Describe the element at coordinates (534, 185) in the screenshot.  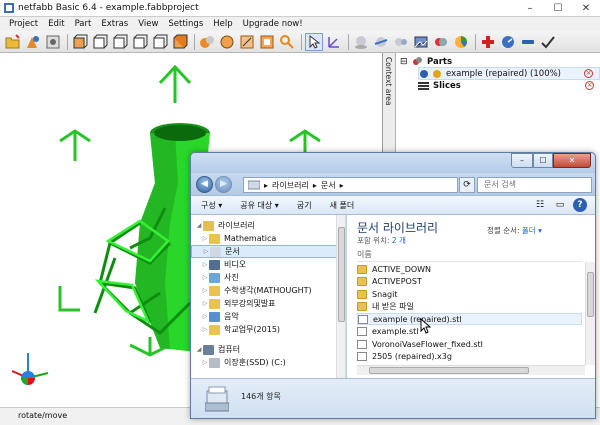
I see `search-input: 문서 검색` at that location.